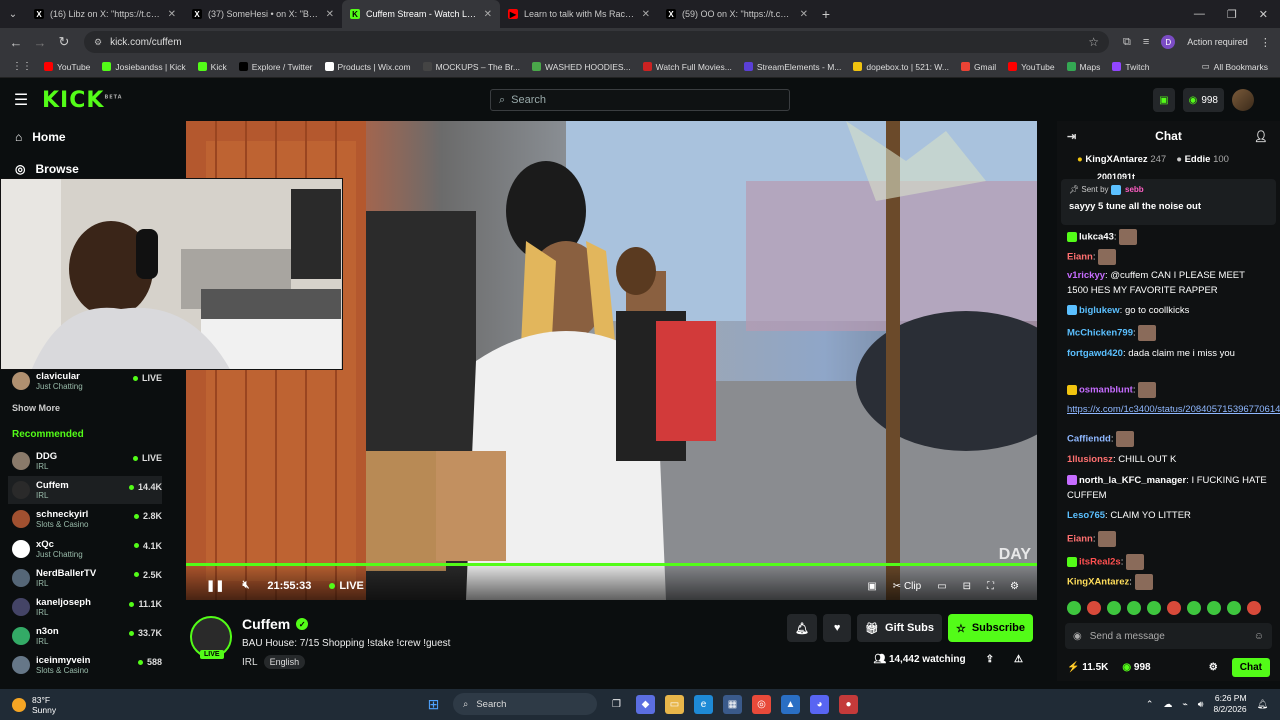 This screenshot has height=720, width=1280. Describe the element at coordinates (22, 66) in the screenshot. I see `apps-icon: ⋮⋮` at that location.